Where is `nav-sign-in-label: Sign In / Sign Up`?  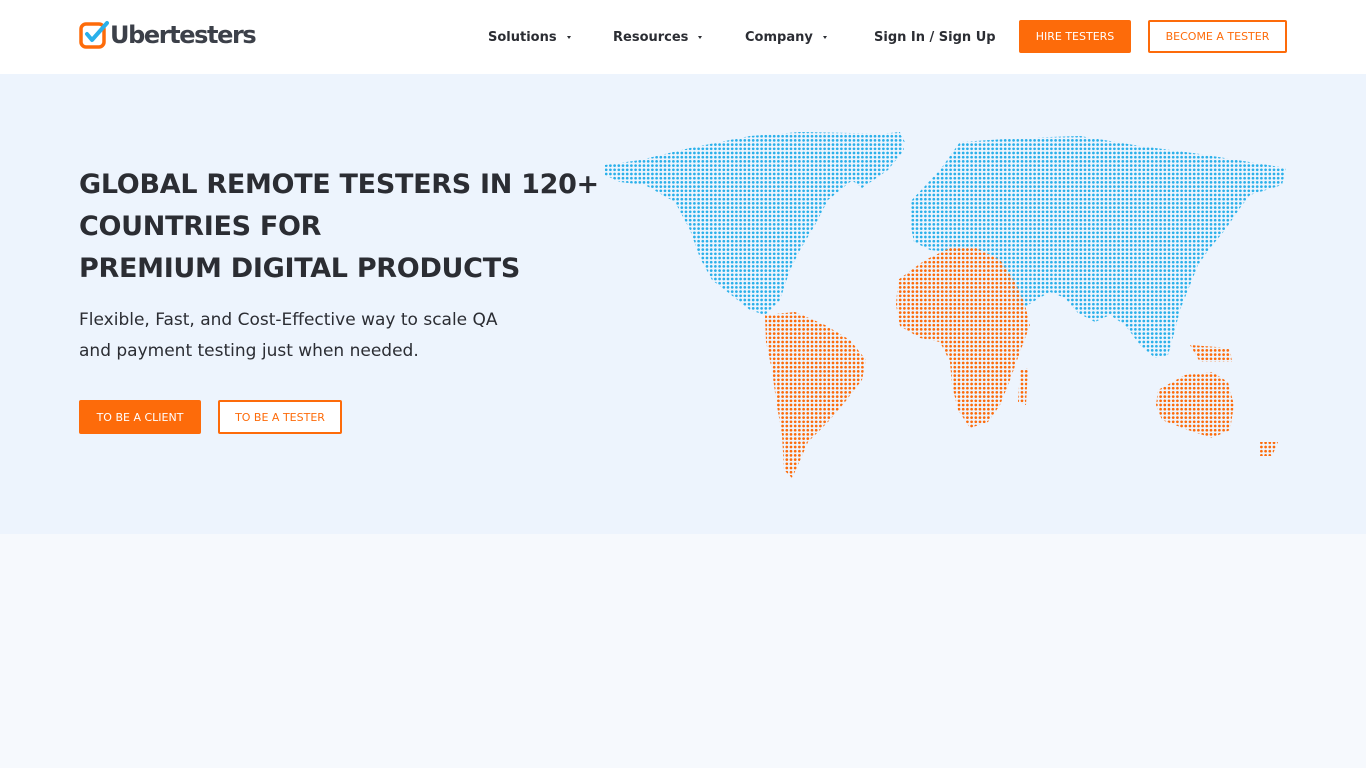 nav-sign-in-label: Sign In / Sign Up is located at coordinates (935, 37).